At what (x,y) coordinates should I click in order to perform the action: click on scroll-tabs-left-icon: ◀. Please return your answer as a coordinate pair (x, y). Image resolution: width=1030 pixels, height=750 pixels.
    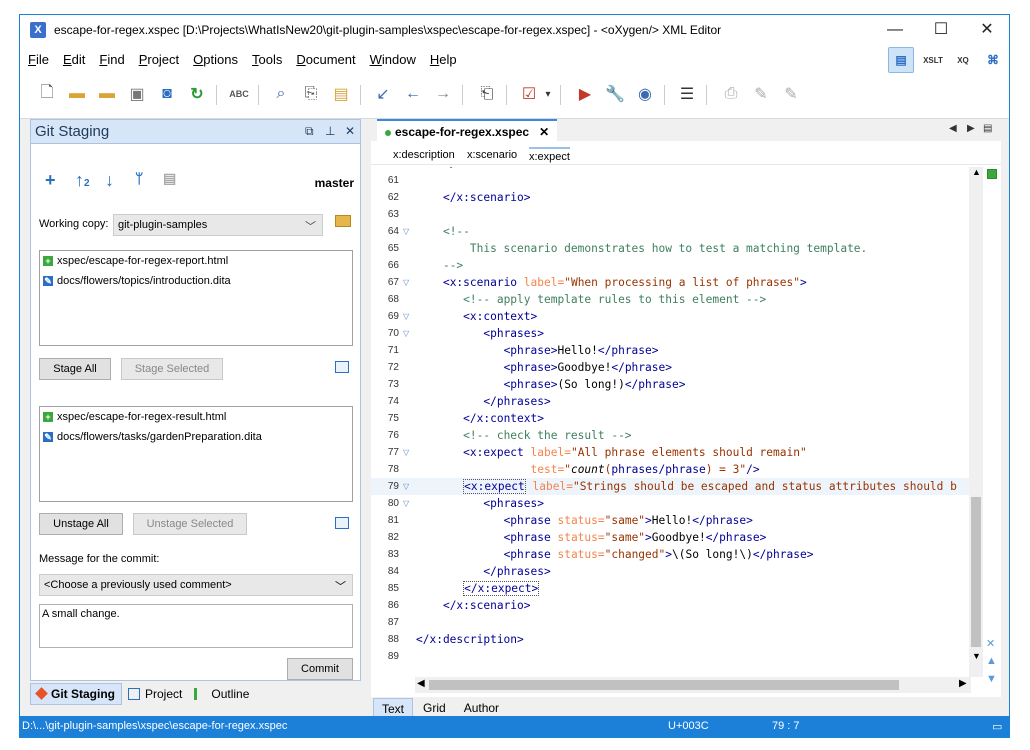
    Looking at the image, I should click on (953, 128).